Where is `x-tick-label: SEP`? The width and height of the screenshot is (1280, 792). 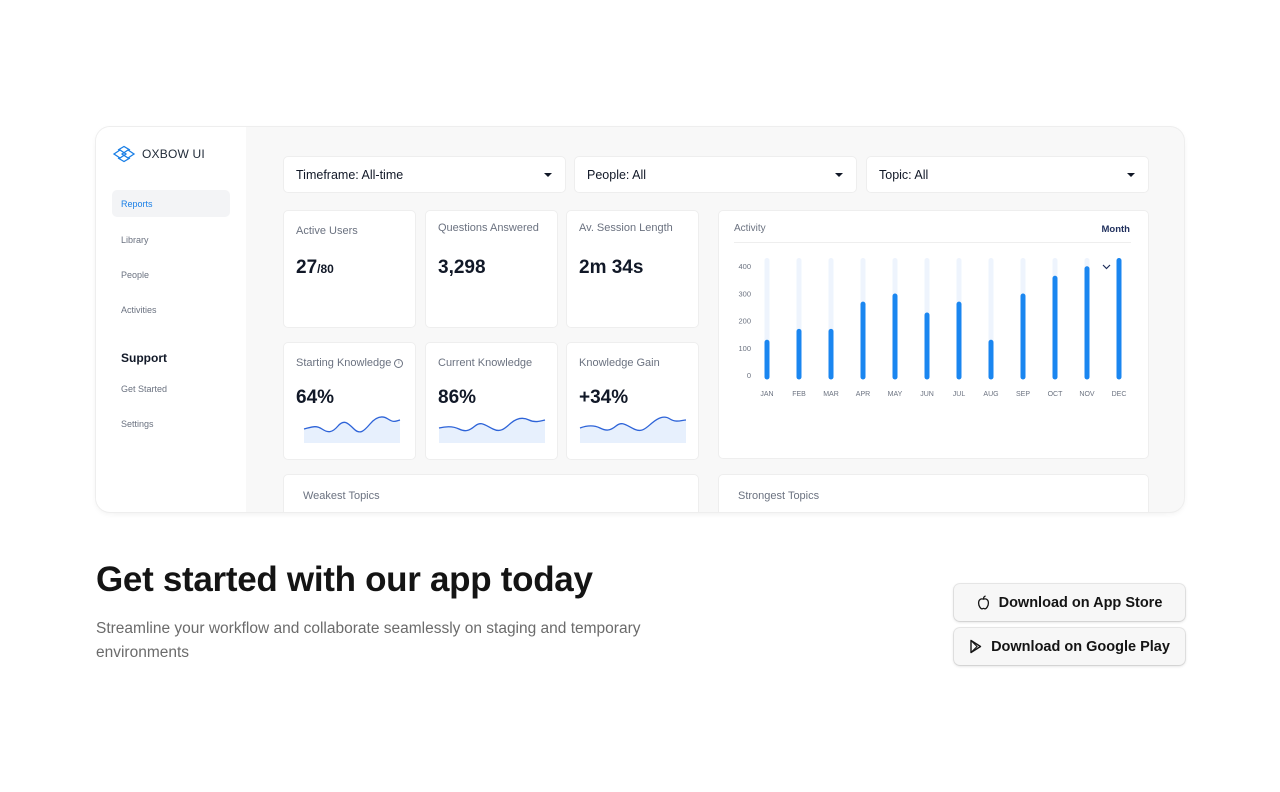 x-tick-label: SEP is located at coordinates (1023, 394).